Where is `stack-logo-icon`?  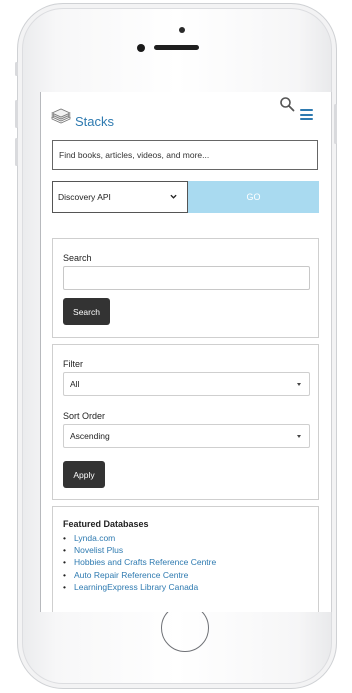
stack-logo-icon is located at coordinates (61, 116).